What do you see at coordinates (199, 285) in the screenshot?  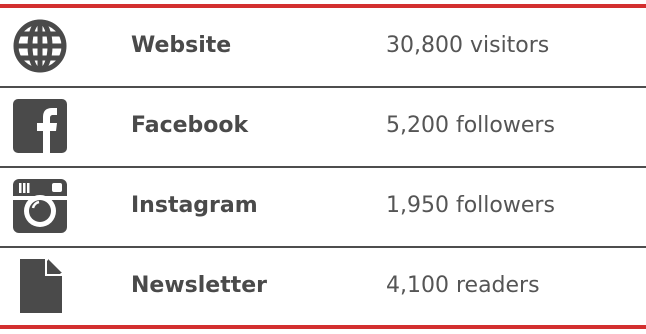 I see `channel-name: Newsletter` at bounding box center [199, 285].